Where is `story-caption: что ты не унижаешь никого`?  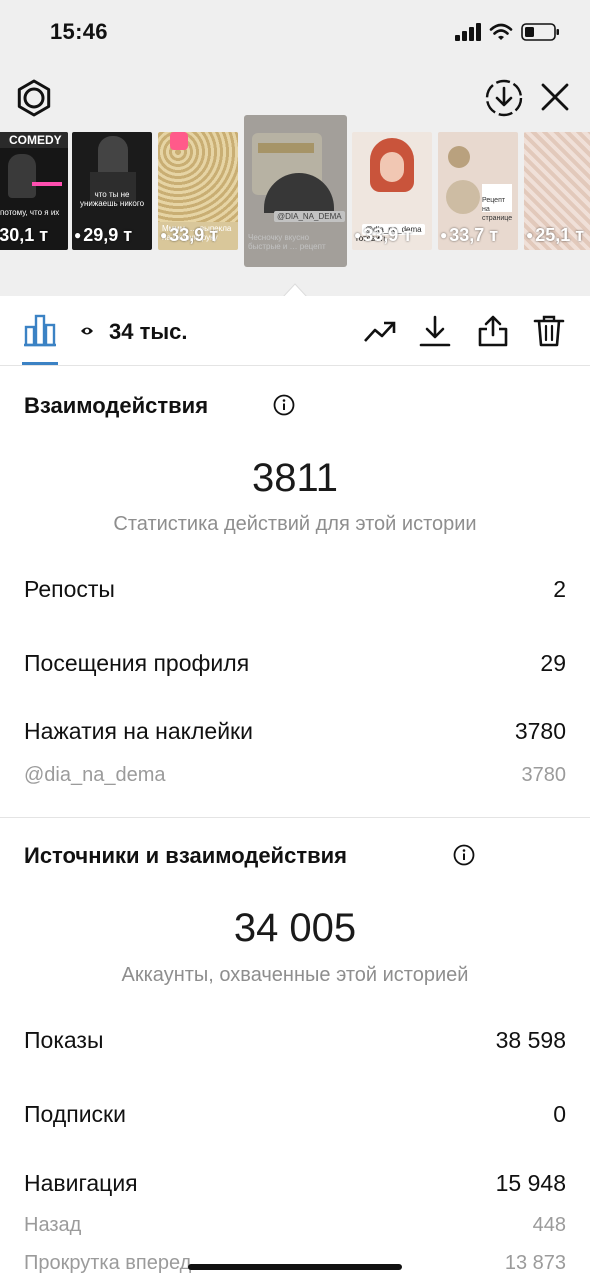
story-caption: что ты не унижаешь никого is located at coordinates (112, 199).